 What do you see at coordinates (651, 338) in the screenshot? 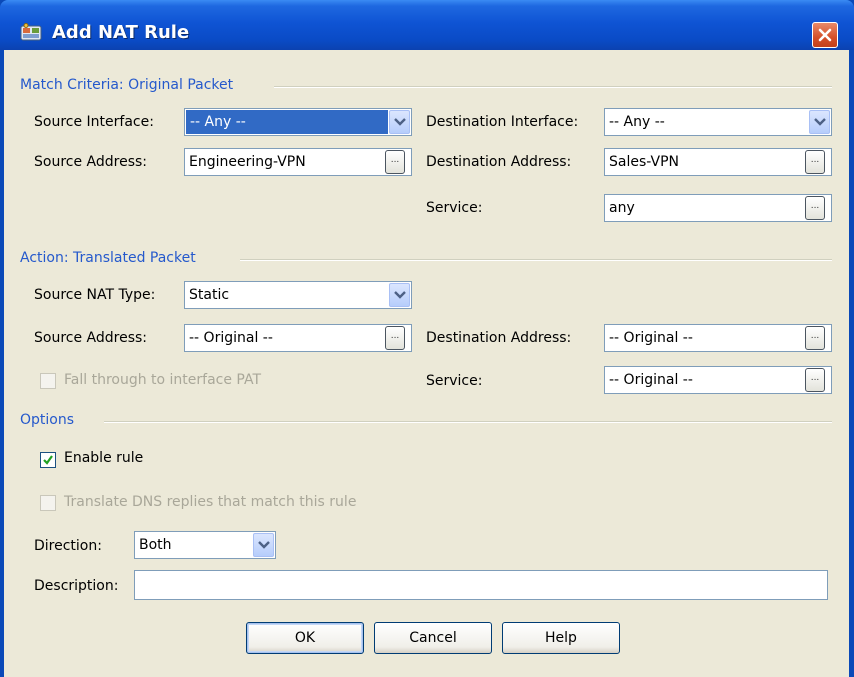
I see `translated-destination-address-value: -- Original --` at bounding box center [651, 338].